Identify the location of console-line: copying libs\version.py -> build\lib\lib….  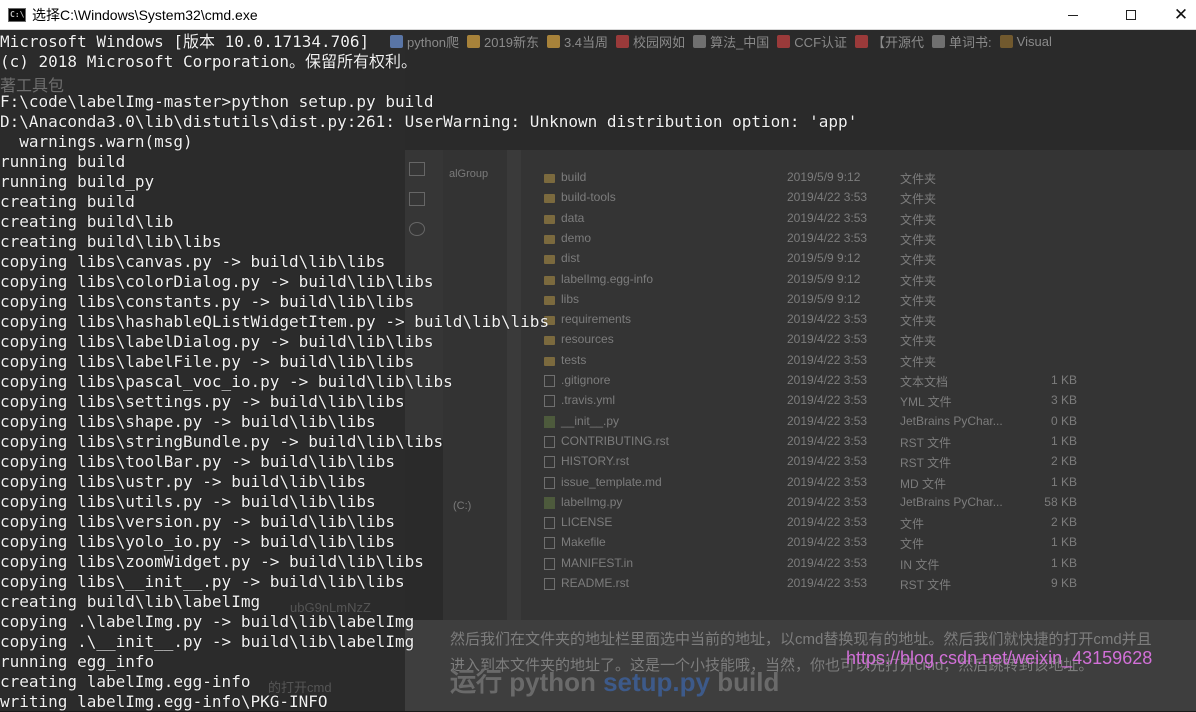
(197, 521).